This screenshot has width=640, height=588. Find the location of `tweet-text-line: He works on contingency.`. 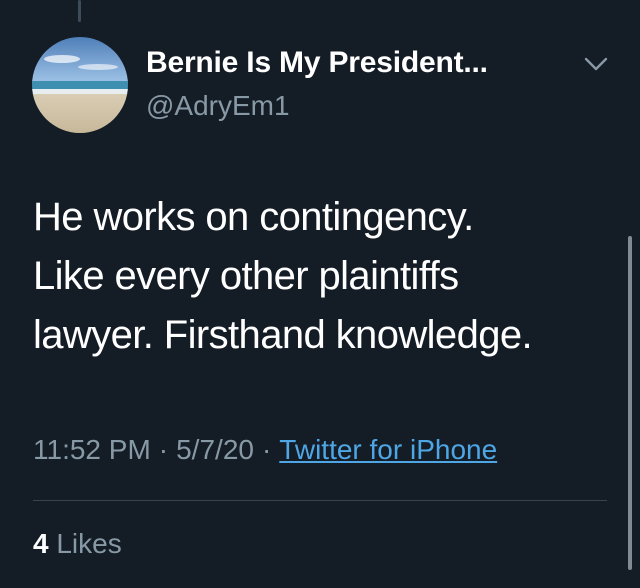

tweet-text-line: He works on contingency. is located at coordinates (253, 217).